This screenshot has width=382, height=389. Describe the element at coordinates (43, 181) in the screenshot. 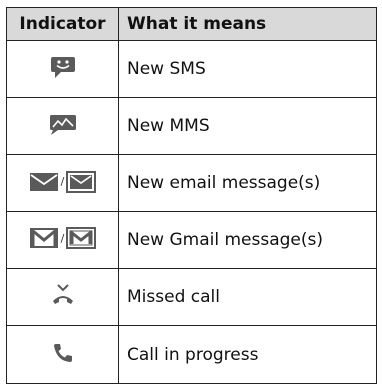

I see `email-envelope-icon` at that location.